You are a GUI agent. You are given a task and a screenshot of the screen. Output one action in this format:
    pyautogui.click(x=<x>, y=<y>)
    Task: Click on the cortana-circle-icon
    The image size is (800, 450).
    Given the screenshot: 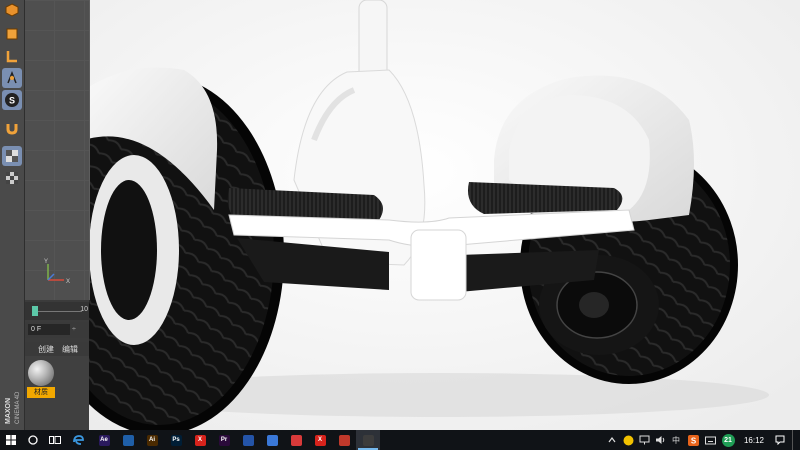 What is the action you would take?
    pyautogui.click(x=33, y=440)
    